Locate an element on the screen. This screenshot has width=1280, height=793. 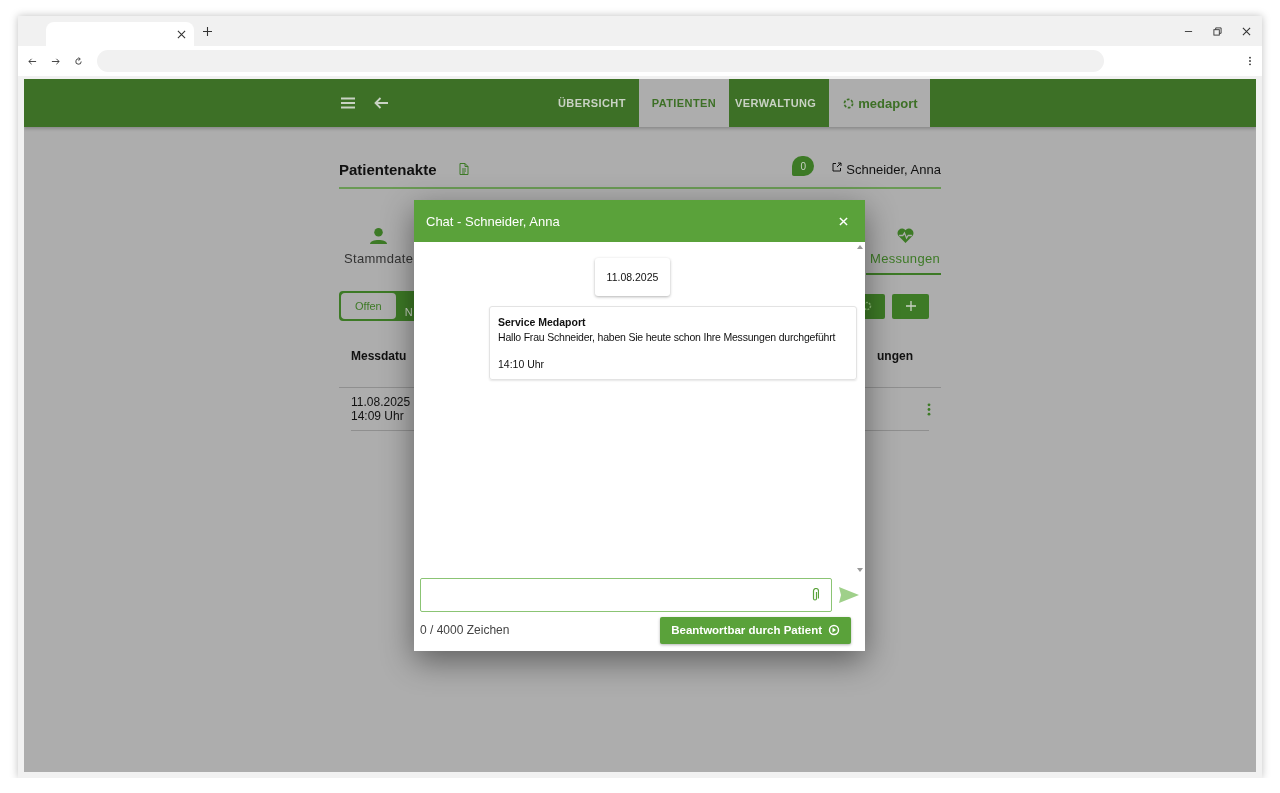
back-arrow-icon is located at coordinates (381, 103).